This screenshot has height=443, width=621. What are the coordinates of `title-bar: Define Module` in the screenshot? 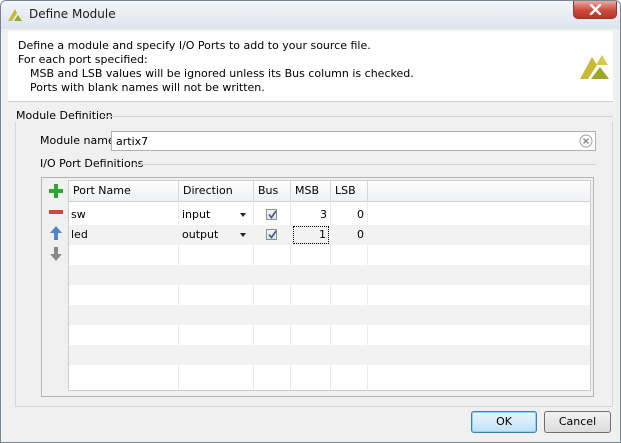 It's located at (310, 15).